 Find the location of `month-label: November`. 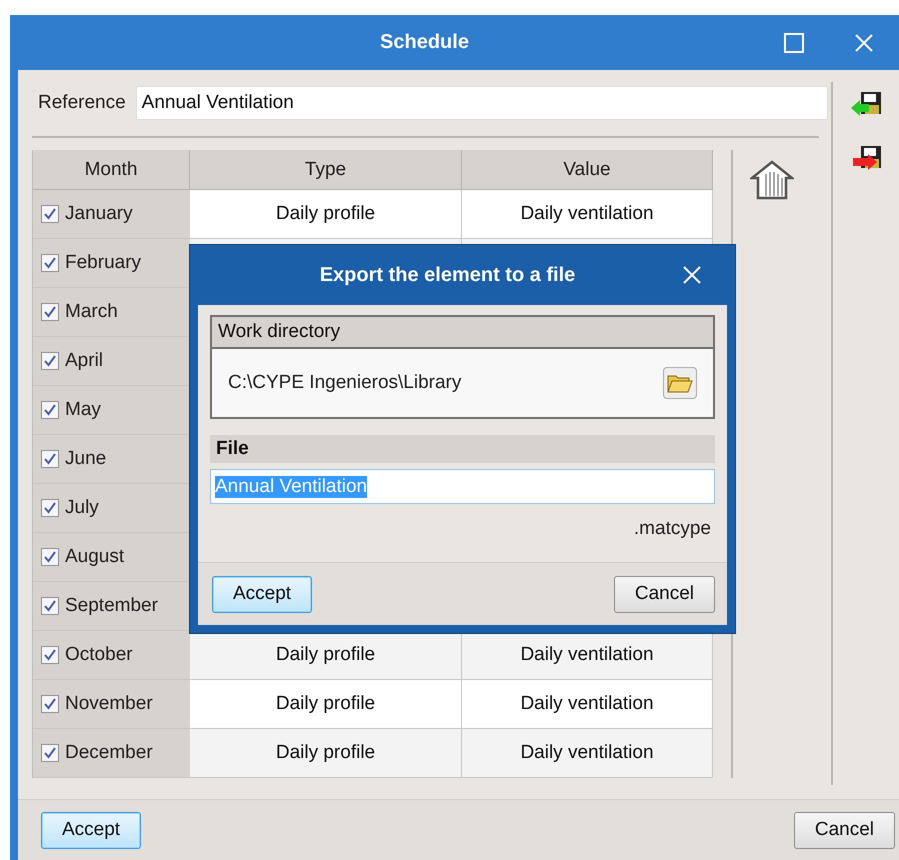

month-label: November is located at coordinates (109, 704).